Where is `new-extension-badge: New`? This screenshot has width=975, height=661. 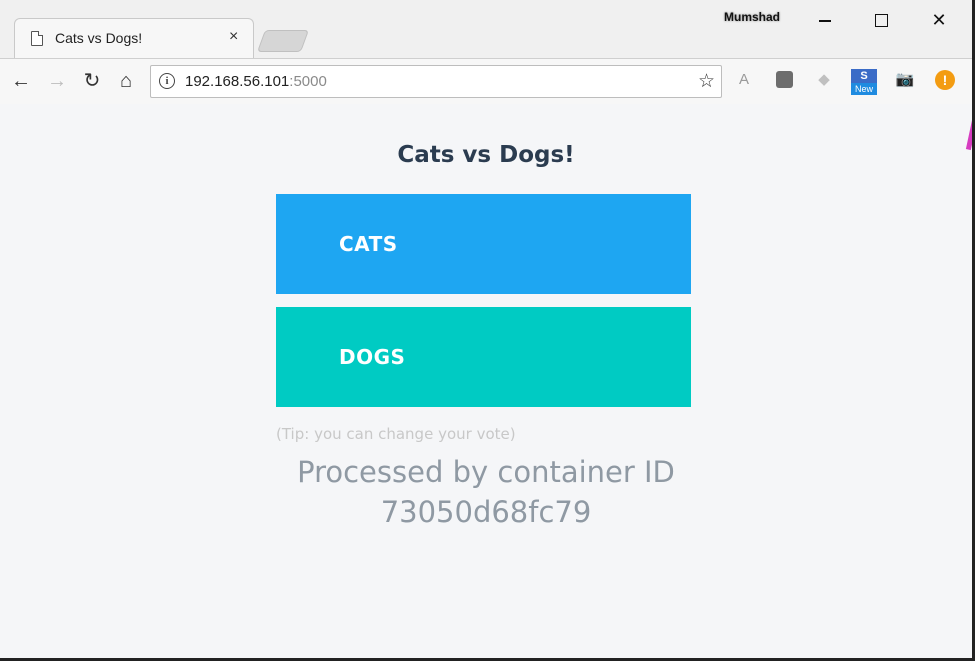 new-extension-badge: New is located at coordinates (864, 89).